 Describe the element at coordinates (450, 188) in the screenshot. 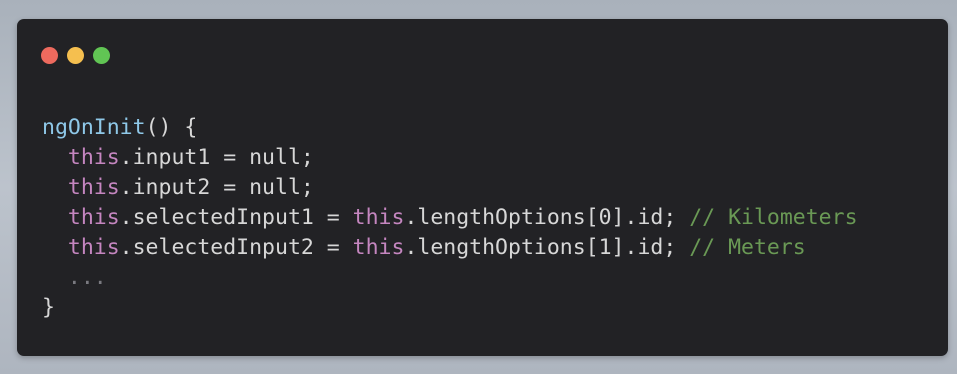

I see `code-line: this.input2 = null;` at that location.